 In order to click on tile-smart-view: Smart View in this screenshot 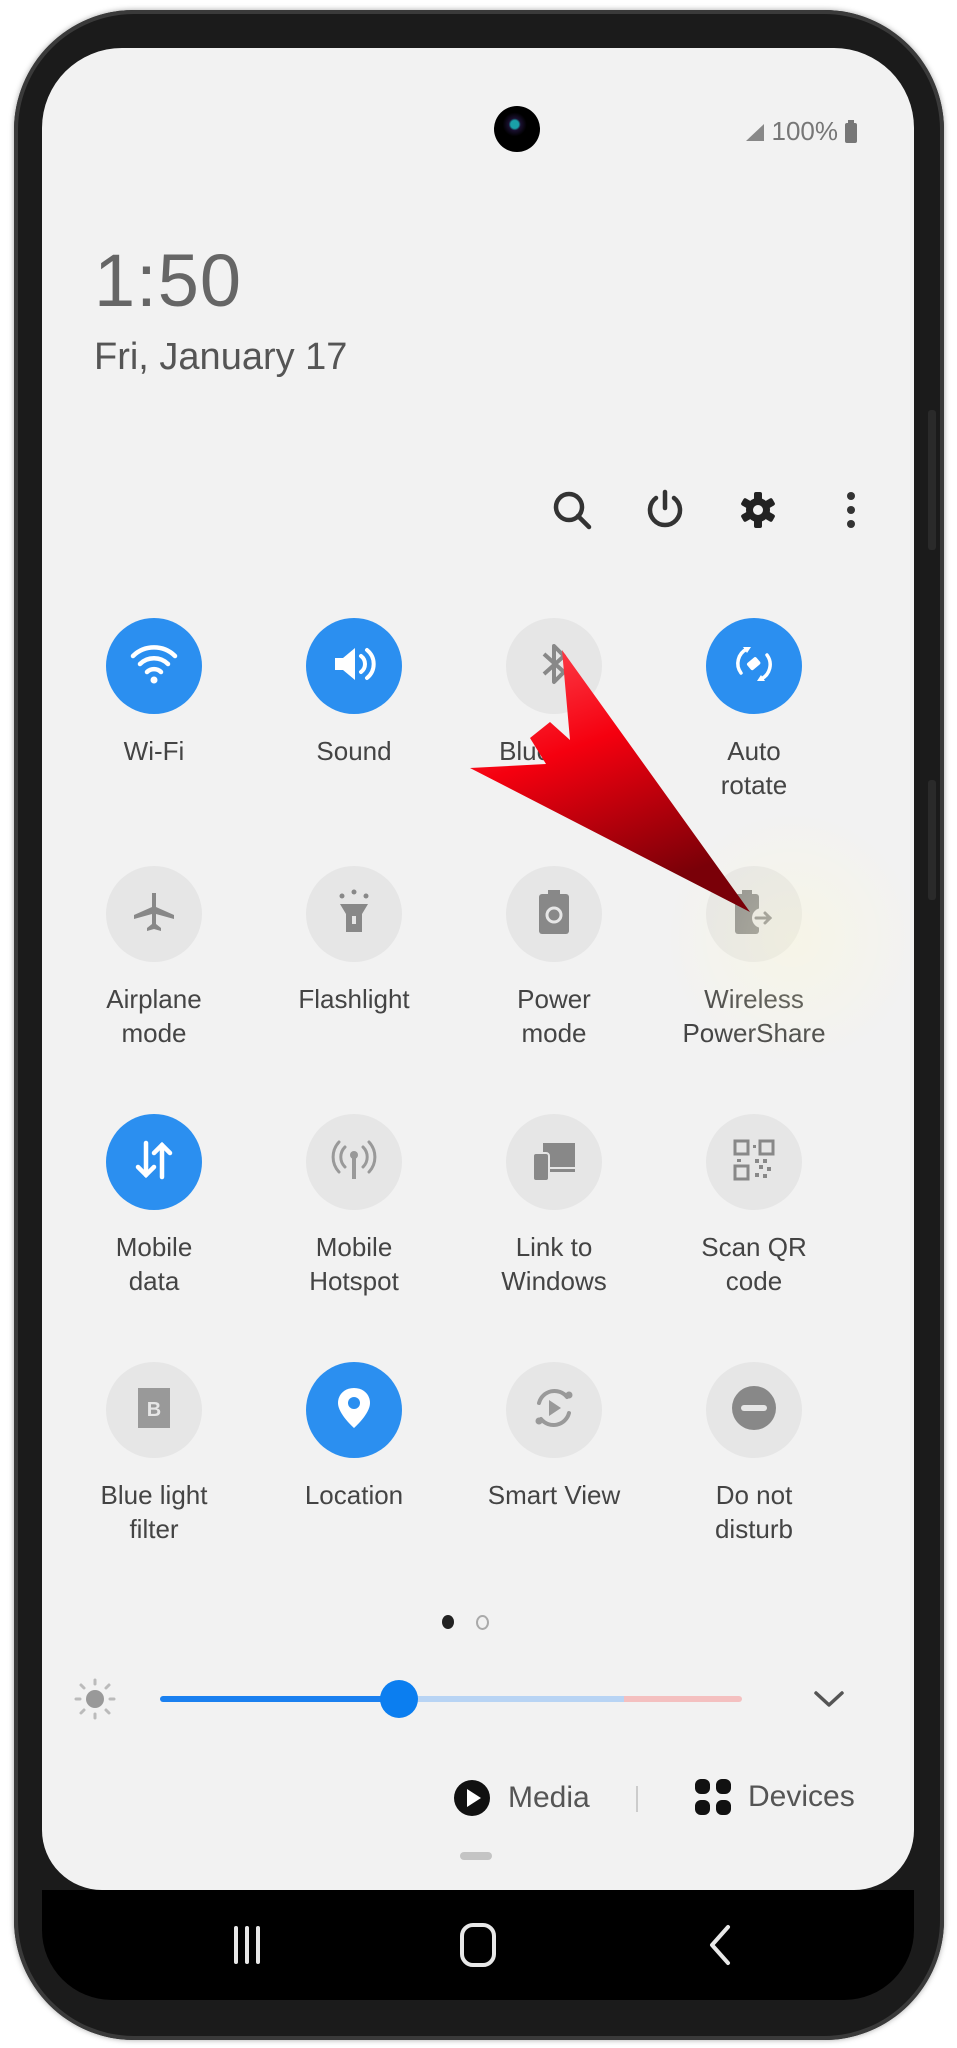, I will do `click(554, 1437)`.